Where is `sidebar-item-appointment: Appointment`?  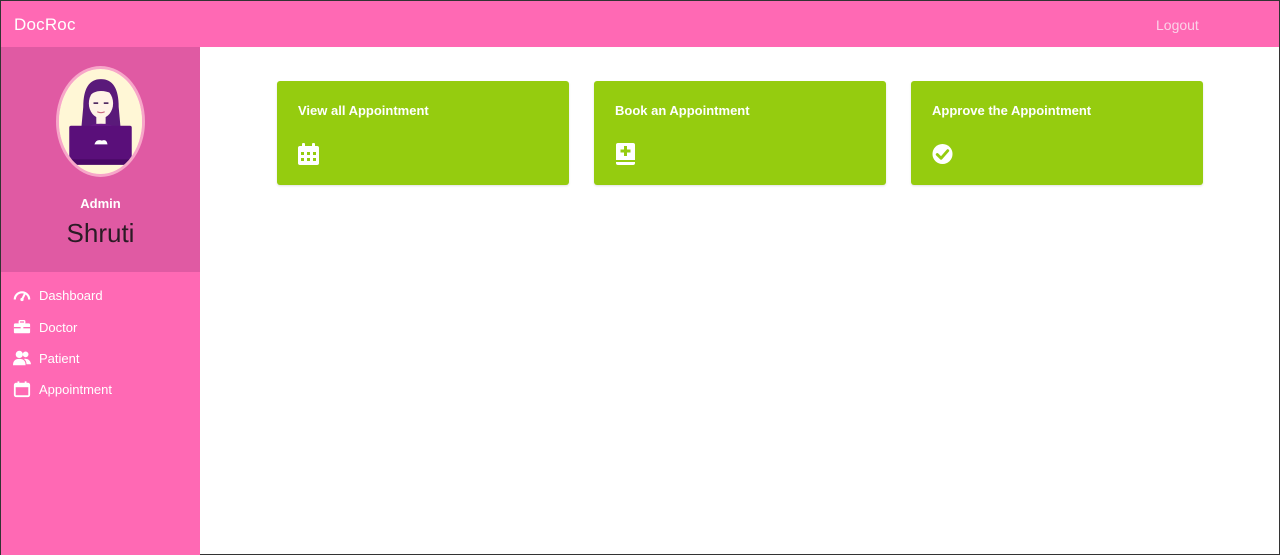 sidebar-item-appointment: Appointment is located at coordinates (103, 389).